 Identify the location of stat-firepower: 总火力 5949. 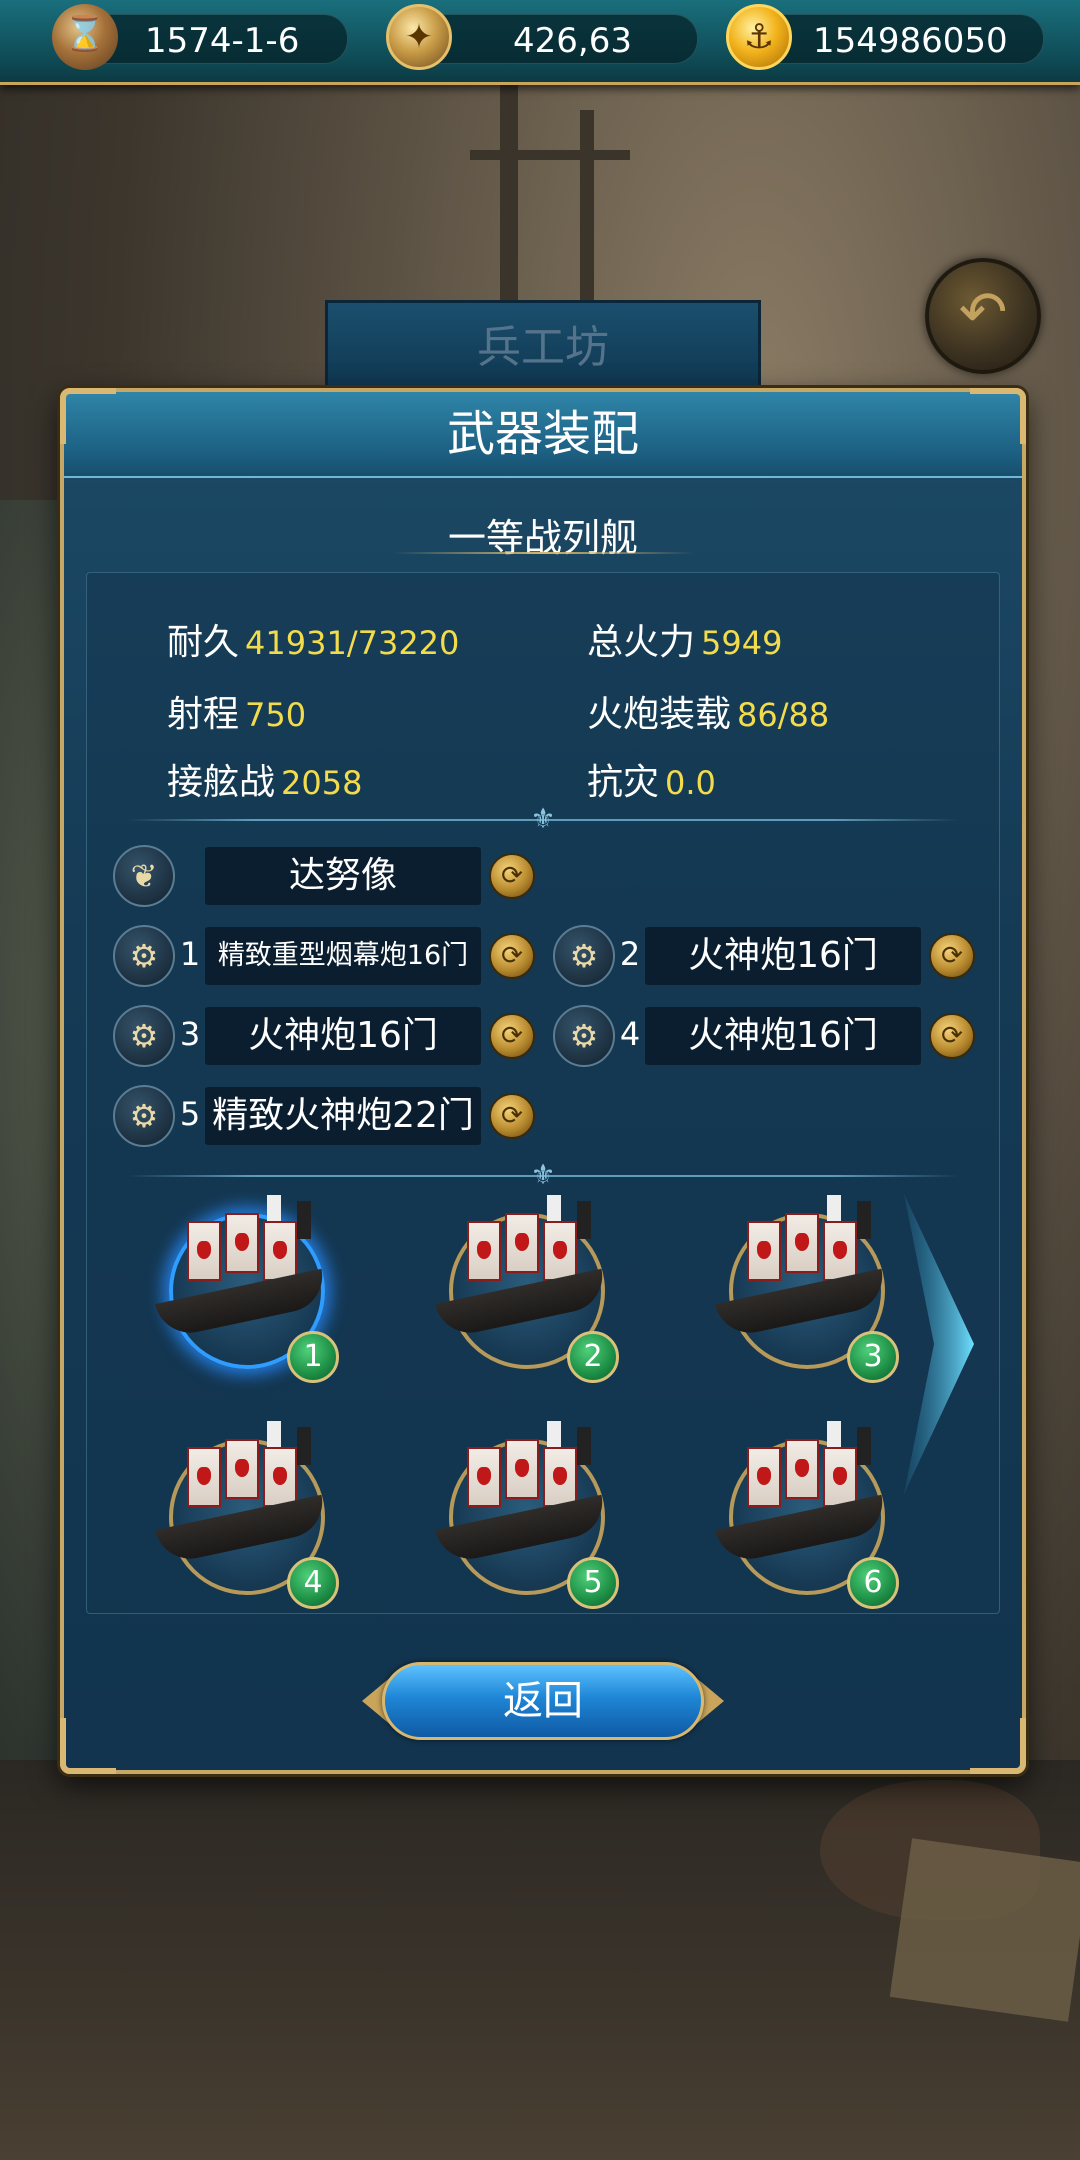
(685, 642).